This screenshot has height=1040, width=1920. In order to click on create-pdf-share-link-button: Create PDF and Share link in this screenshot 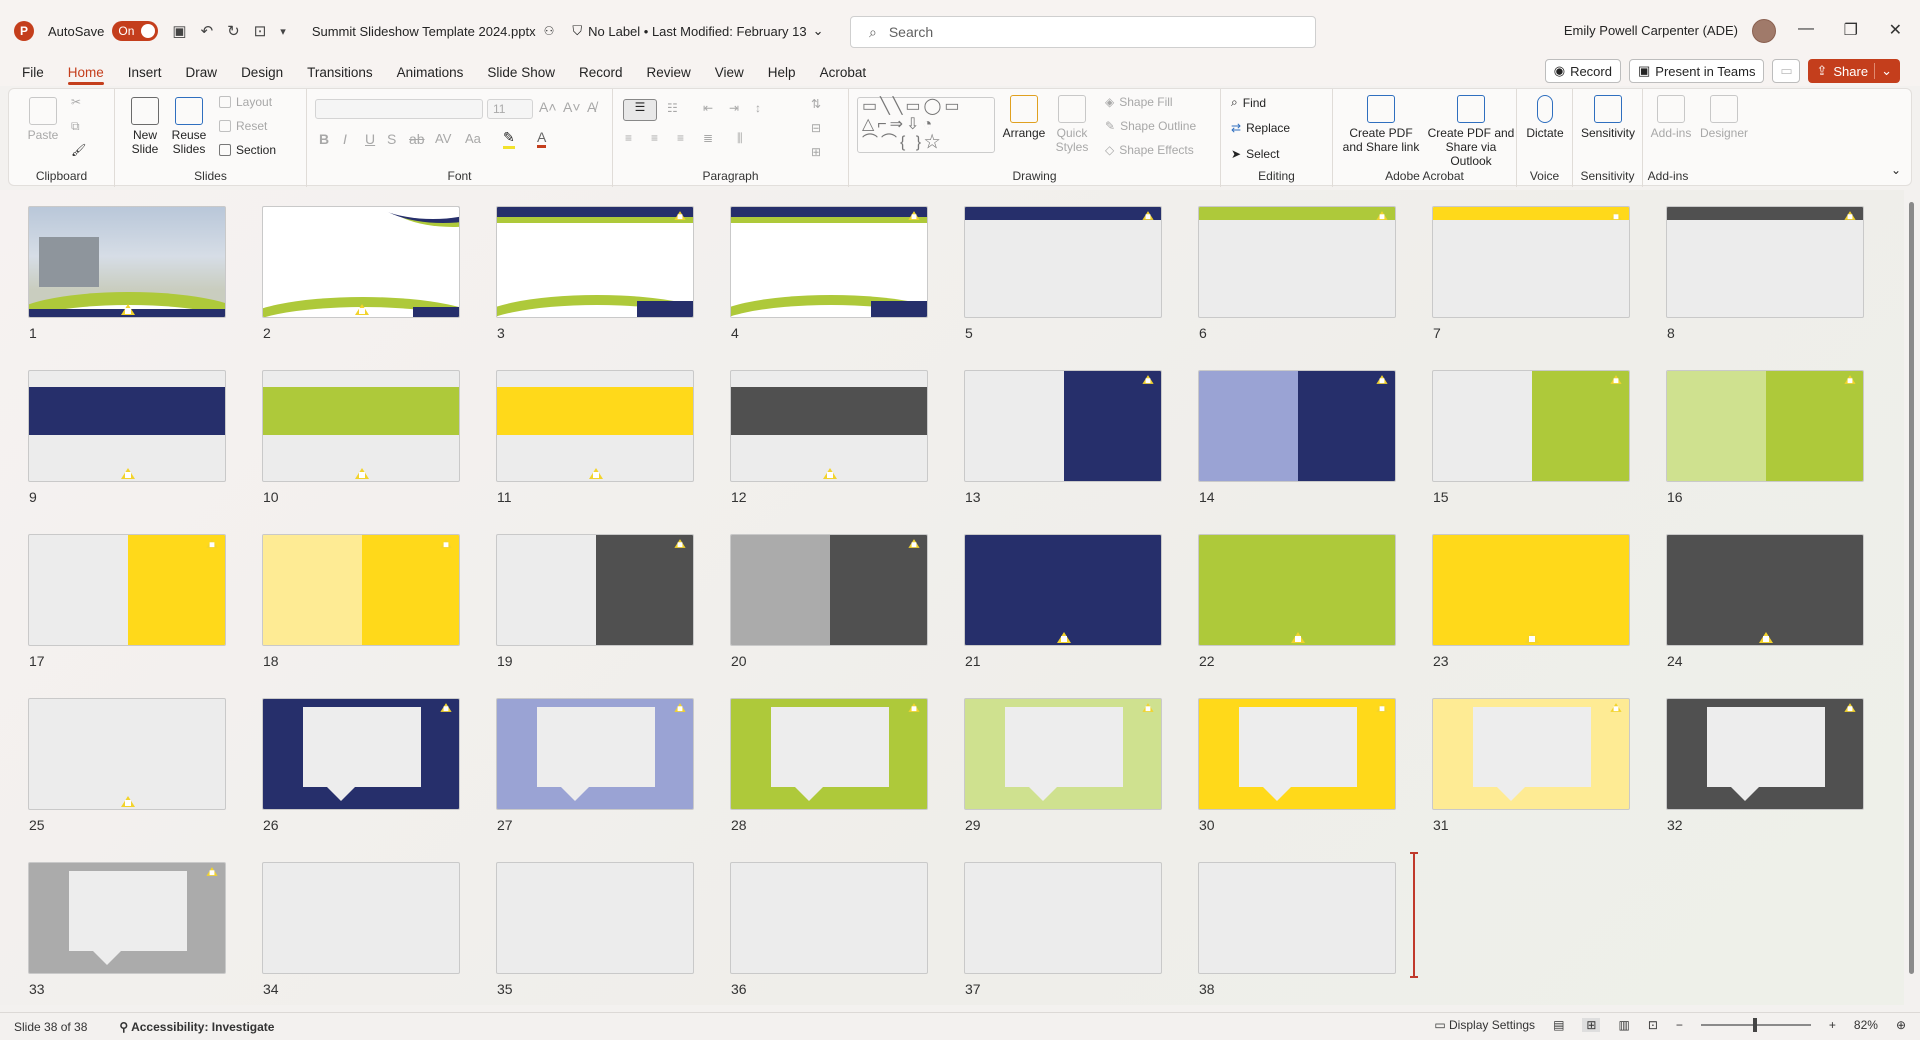, I will do `click(1381, 124)`.